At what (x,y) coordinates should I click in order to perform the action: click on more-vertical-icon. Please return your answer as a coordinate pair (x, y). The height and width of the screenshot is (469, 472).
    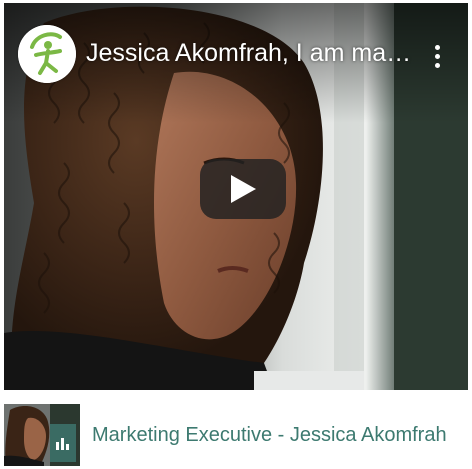
    Looking at the image, I should click on (437, 56).